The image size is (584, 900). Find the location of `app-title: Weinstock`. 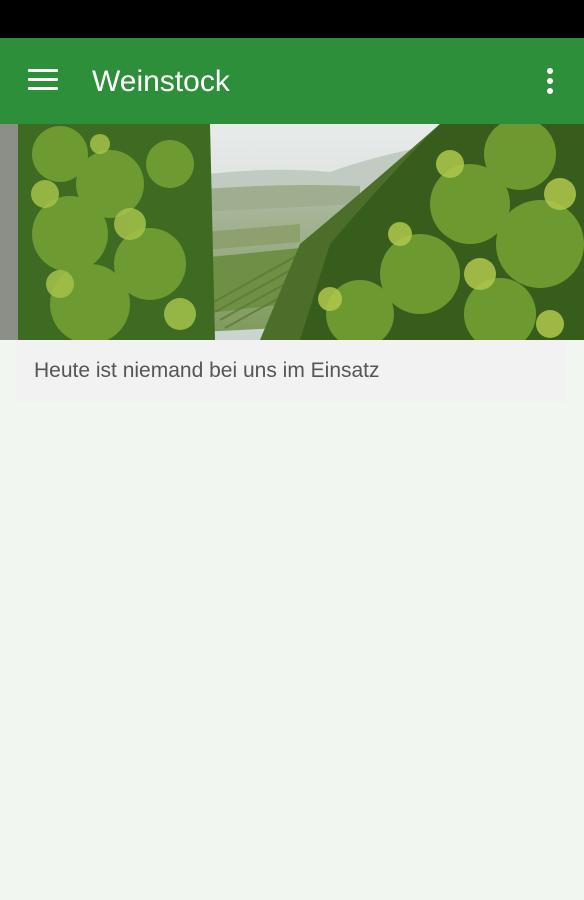

app-title: Weinstock is located at coordinates (161, 81).